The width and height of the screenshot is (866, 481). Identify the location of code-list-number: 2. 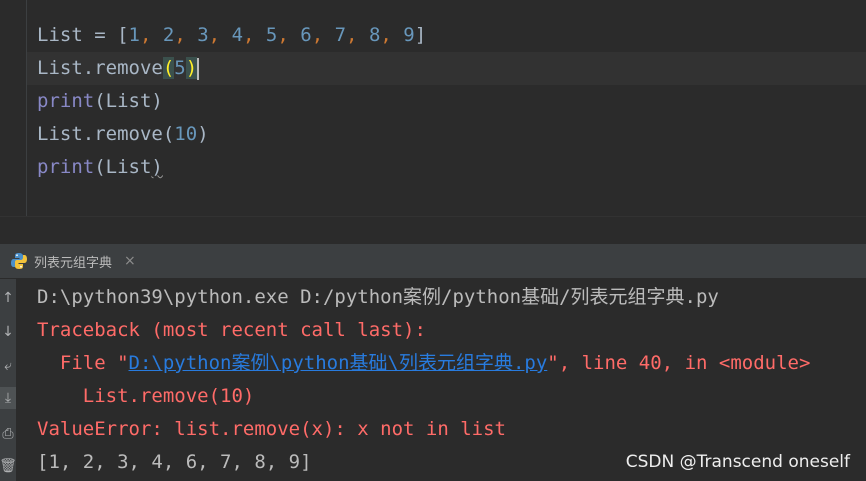
(168, 35).